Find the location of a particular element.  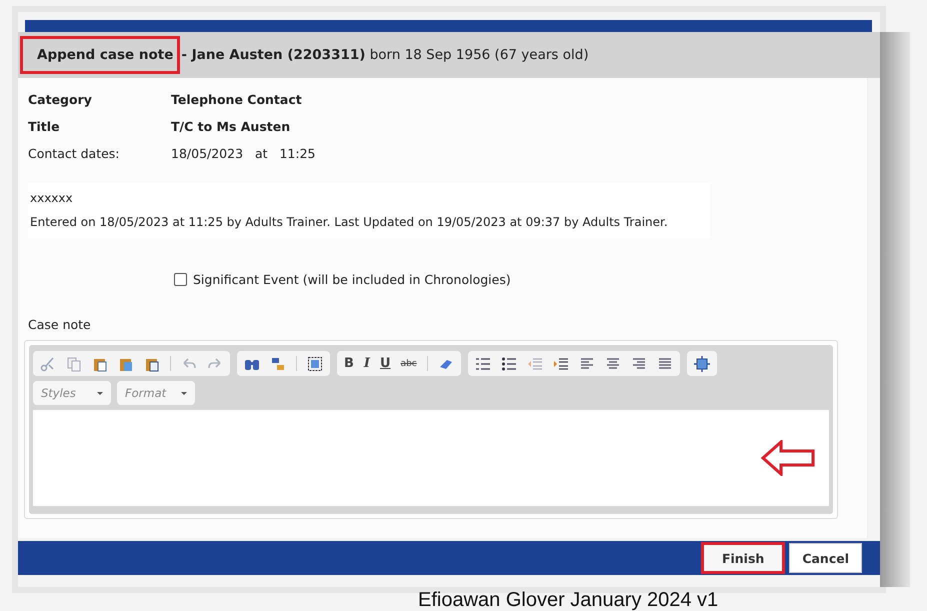

finish-button: Finish is located at coordinates (743, 558).